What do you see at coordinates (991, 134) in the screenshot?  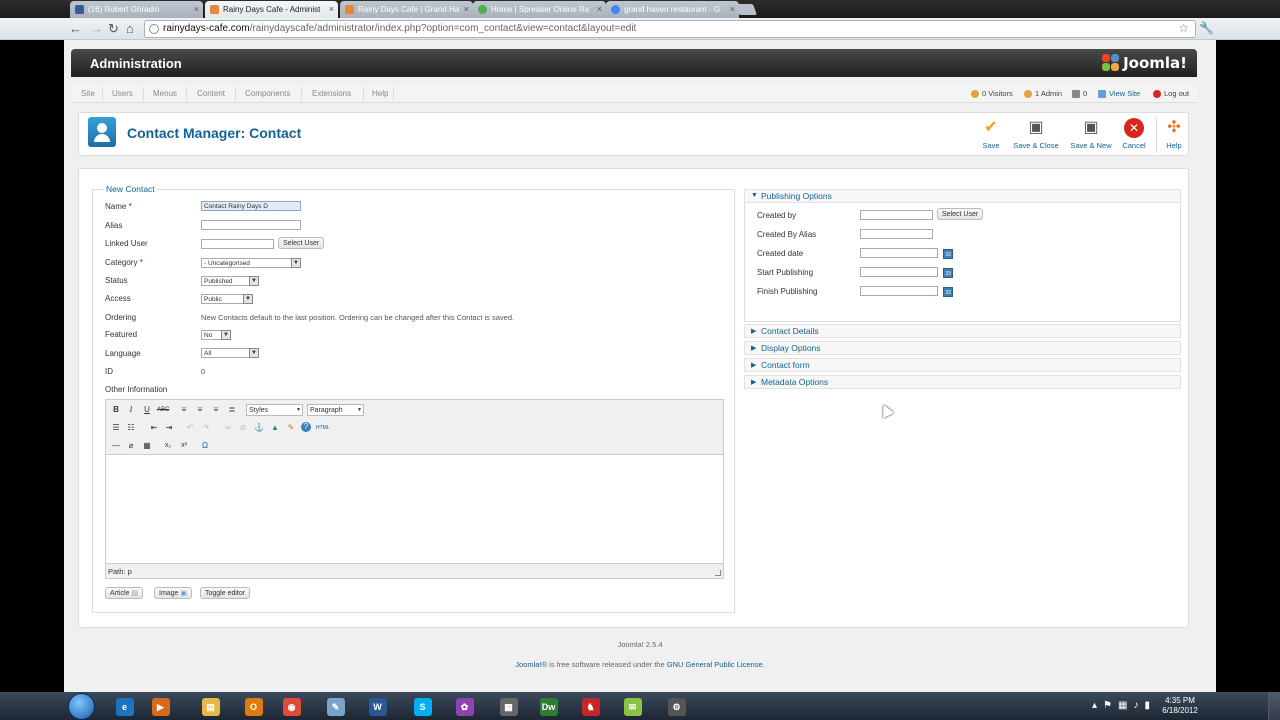 I see `save-button: ✔ Save` at bounding box center [991, 134].